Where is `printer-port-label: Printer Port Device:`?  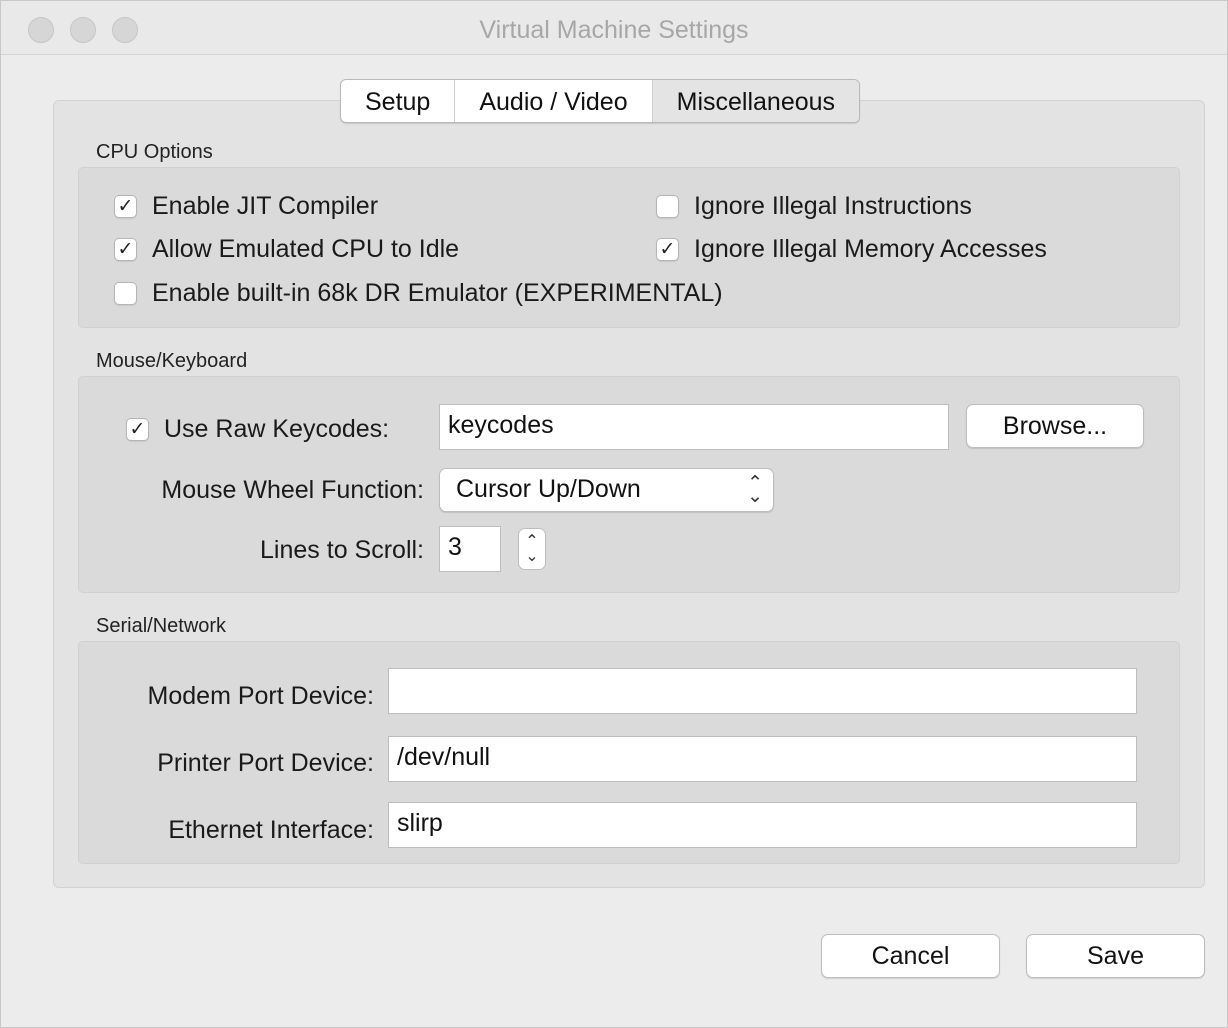
printer-port-label: Printer Port Device: is located at coordinates (265, 763).